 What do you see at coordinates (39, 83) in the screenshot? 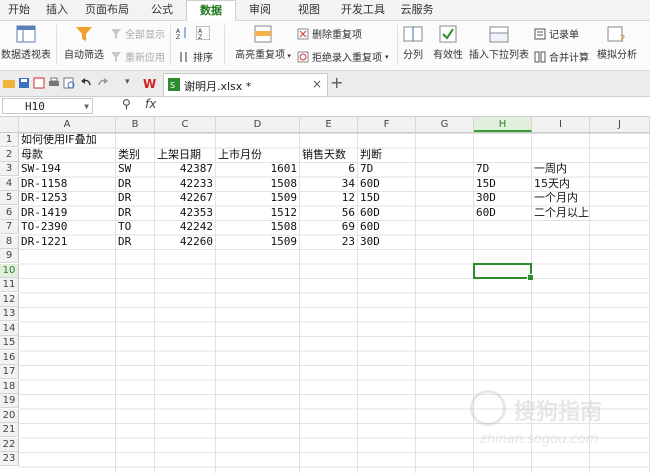
I see `export-pdf-icon` at bounding box center [39, 83].